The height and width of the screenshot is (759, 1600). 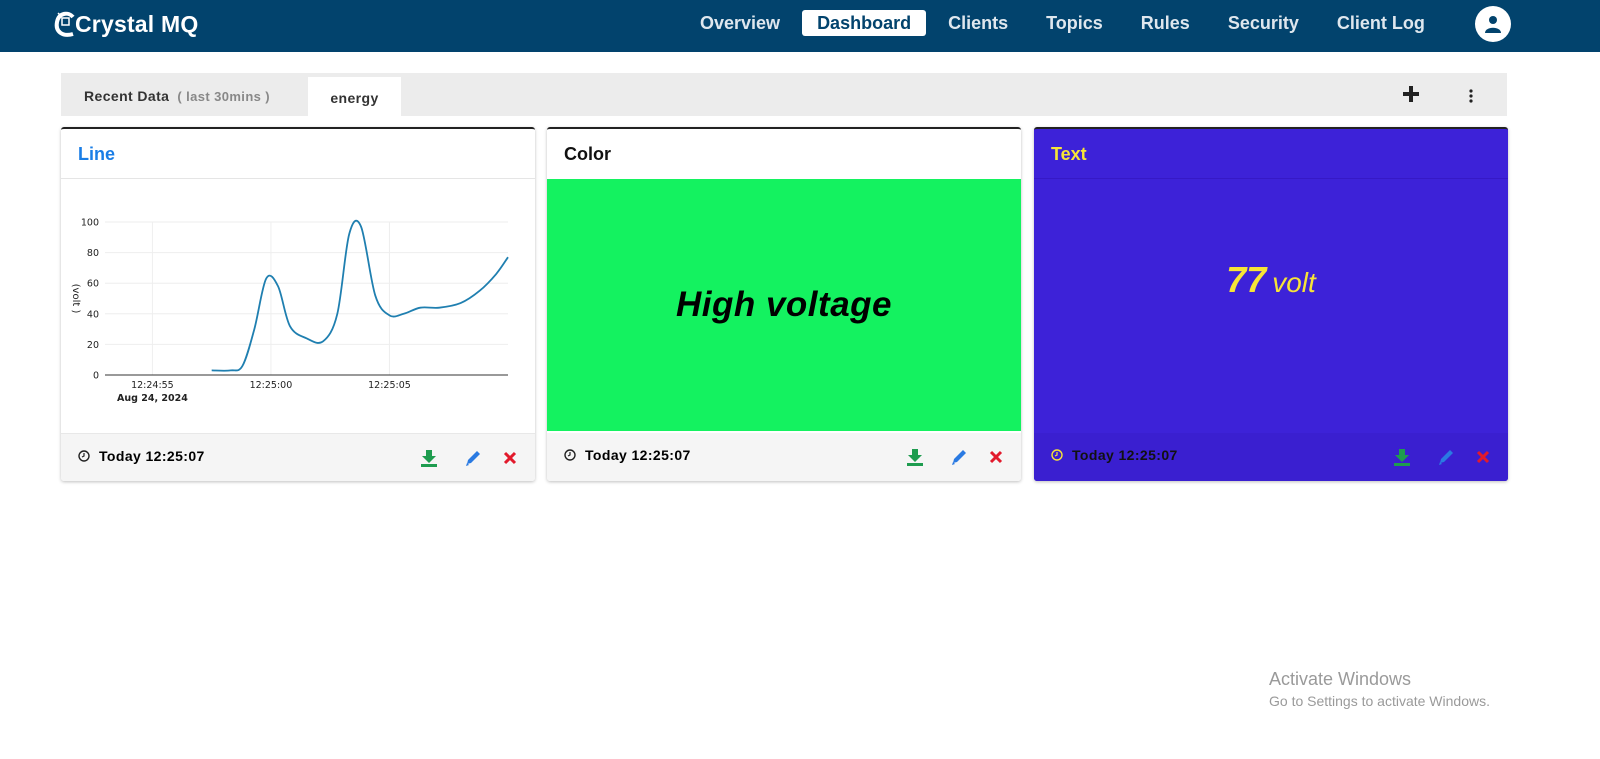 What do you see at coordinates (96, 376) in the screenshot?
I see `y-tick-label: 0` at bounding box center [96, 376].